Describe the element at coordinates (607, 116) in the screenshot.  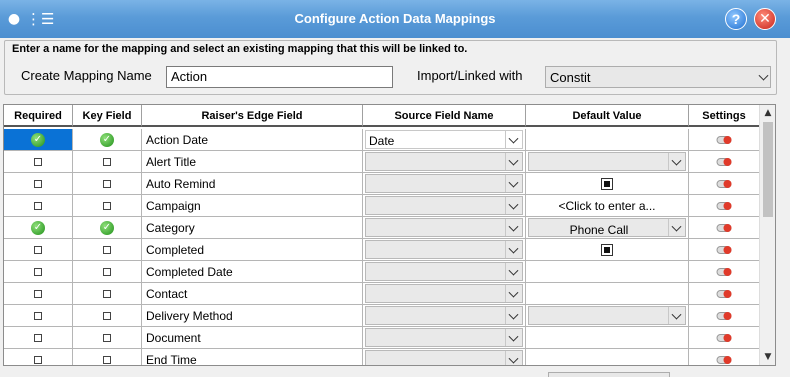
I see `header-default-value: Default Value` at that location.